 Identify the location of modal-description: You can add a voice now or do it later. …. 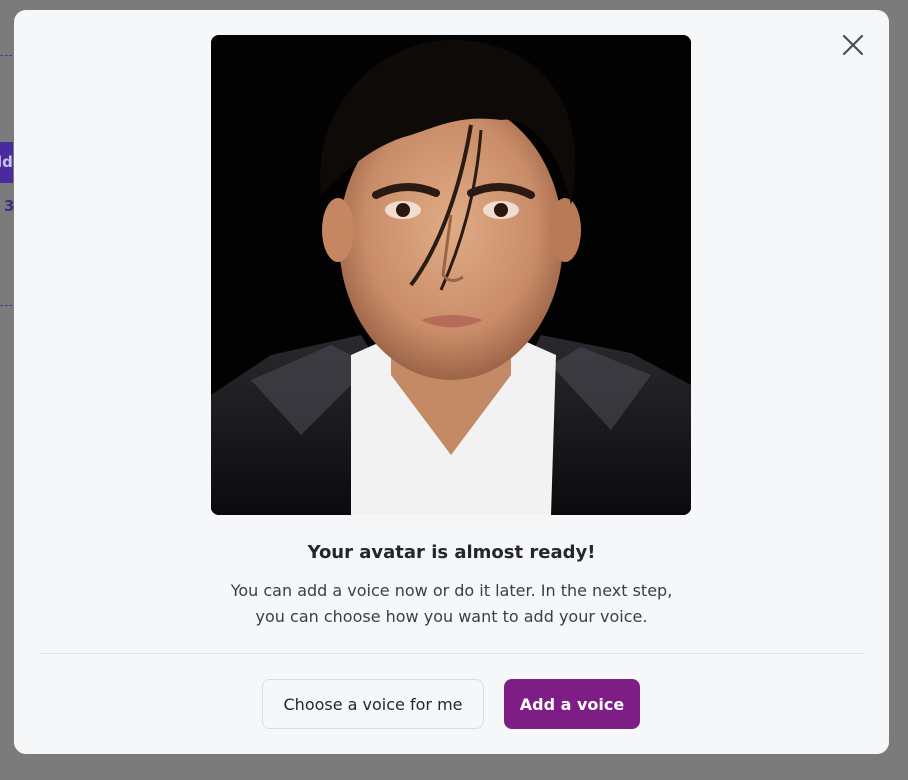
(451, 604).